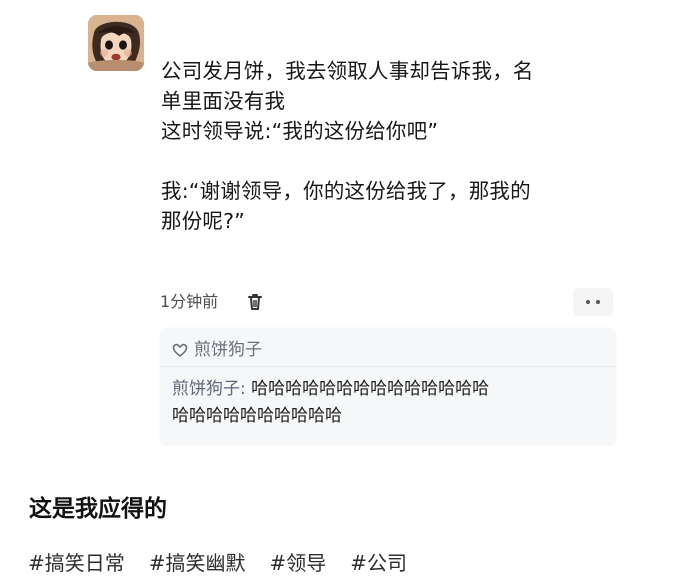 This screenshot has width=690, height=578. I want to click on more-dots-icon, so click(593, 302).